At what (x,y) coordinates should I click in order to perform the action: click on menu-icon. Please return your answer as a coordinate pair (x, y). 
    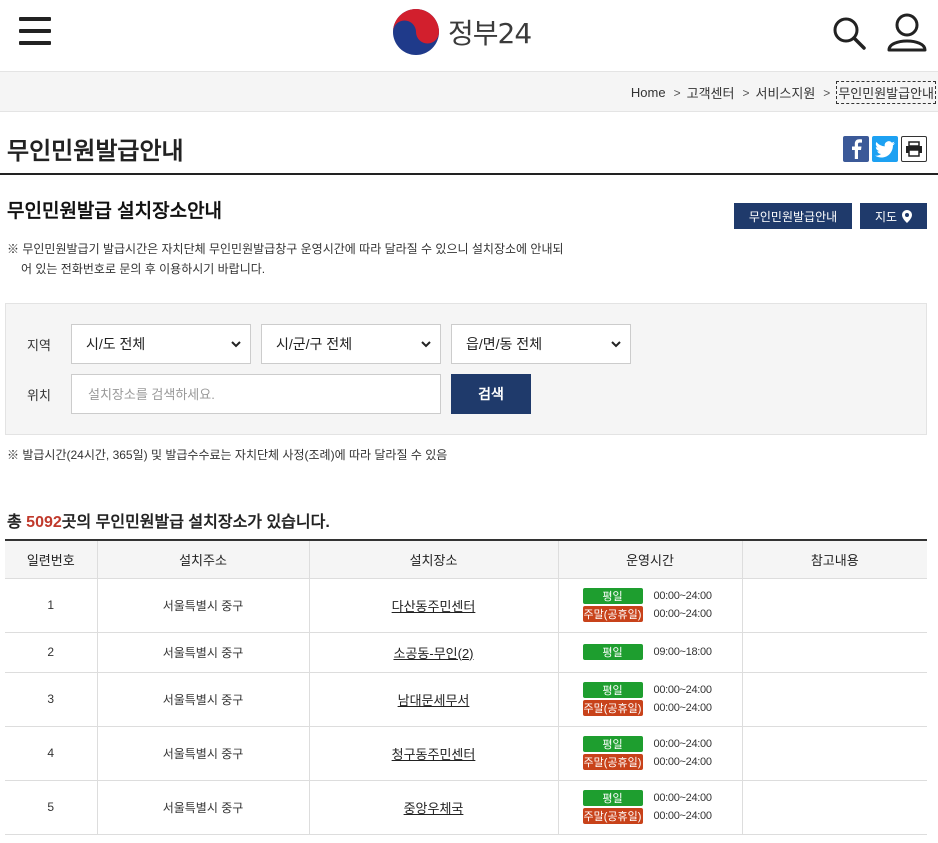
    Looking at the image, I should click on (35, 31).